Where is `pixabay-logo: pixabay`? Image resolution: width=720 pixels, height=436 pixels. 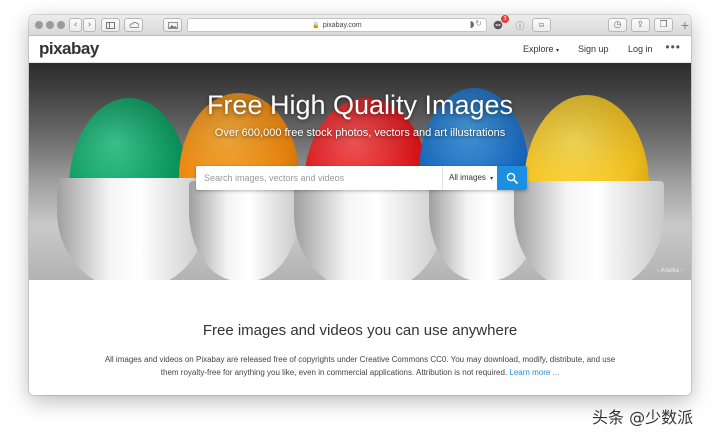
pixabay-logo: pixabay is located at coordinates (69, 49).